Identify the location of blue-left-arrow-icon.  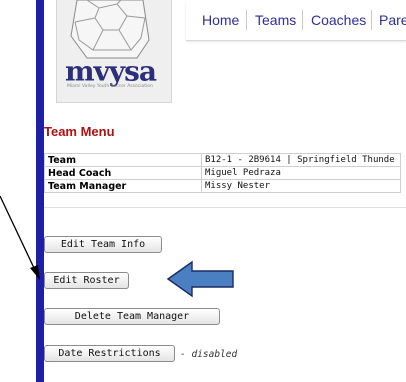
(200, 279).